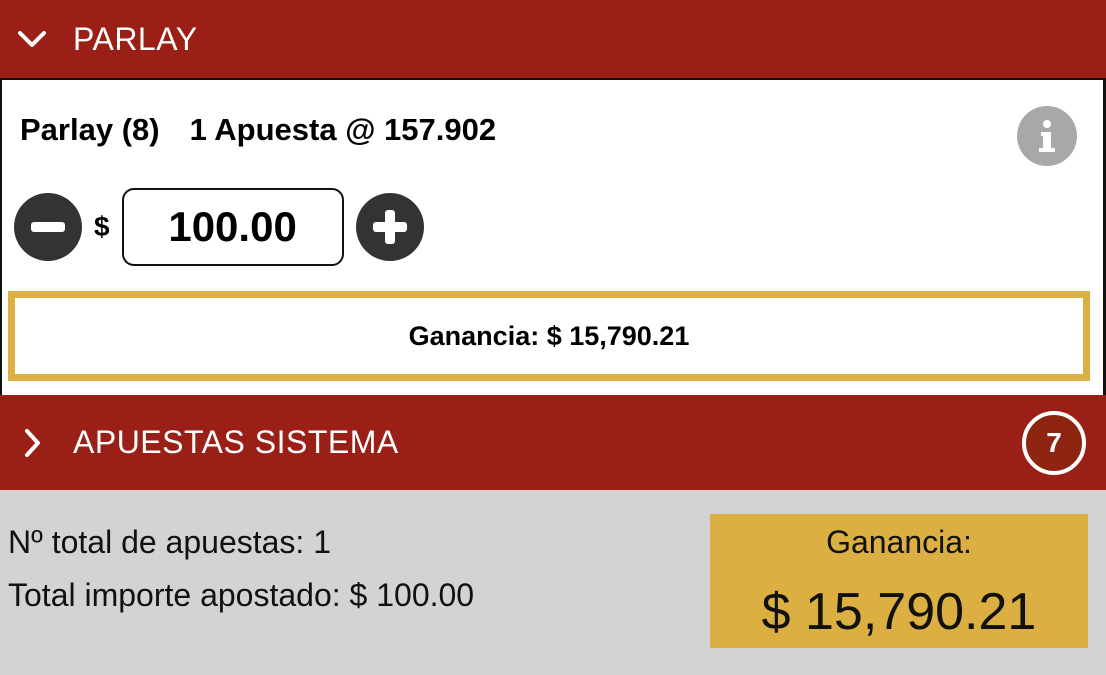  What do you see at coordinates (899, 612) in the screenshot?
I see `total-gain-value: $ 15,790.21` at bounding box center [899, 612].